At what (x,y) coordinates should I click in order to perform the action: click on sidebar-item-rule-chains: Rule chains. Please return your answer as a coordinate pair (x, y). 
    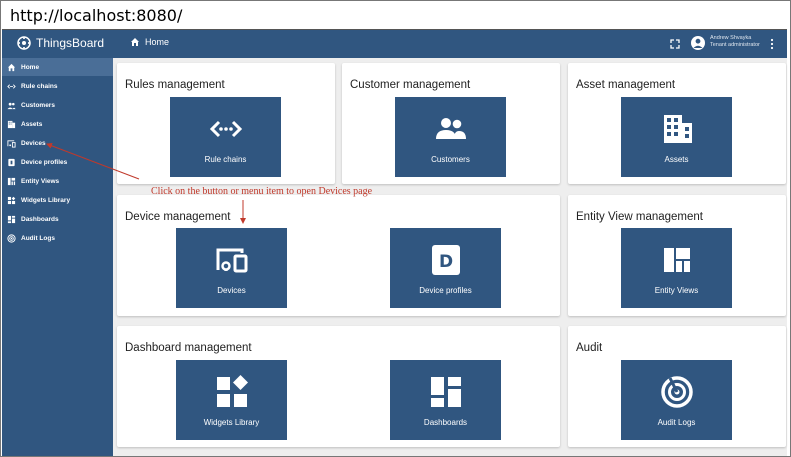
    Looking at the image, I should click on (57, 86).